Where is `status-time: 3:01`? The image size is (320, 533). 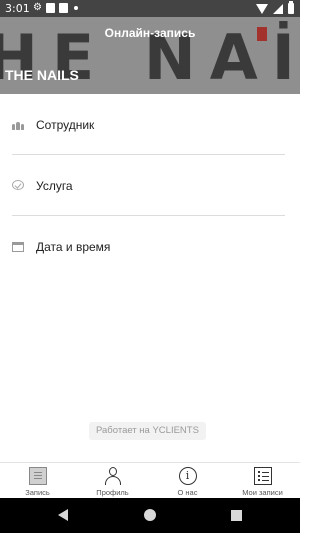
status-time: 3:01 is located at coordinates (17, 8).